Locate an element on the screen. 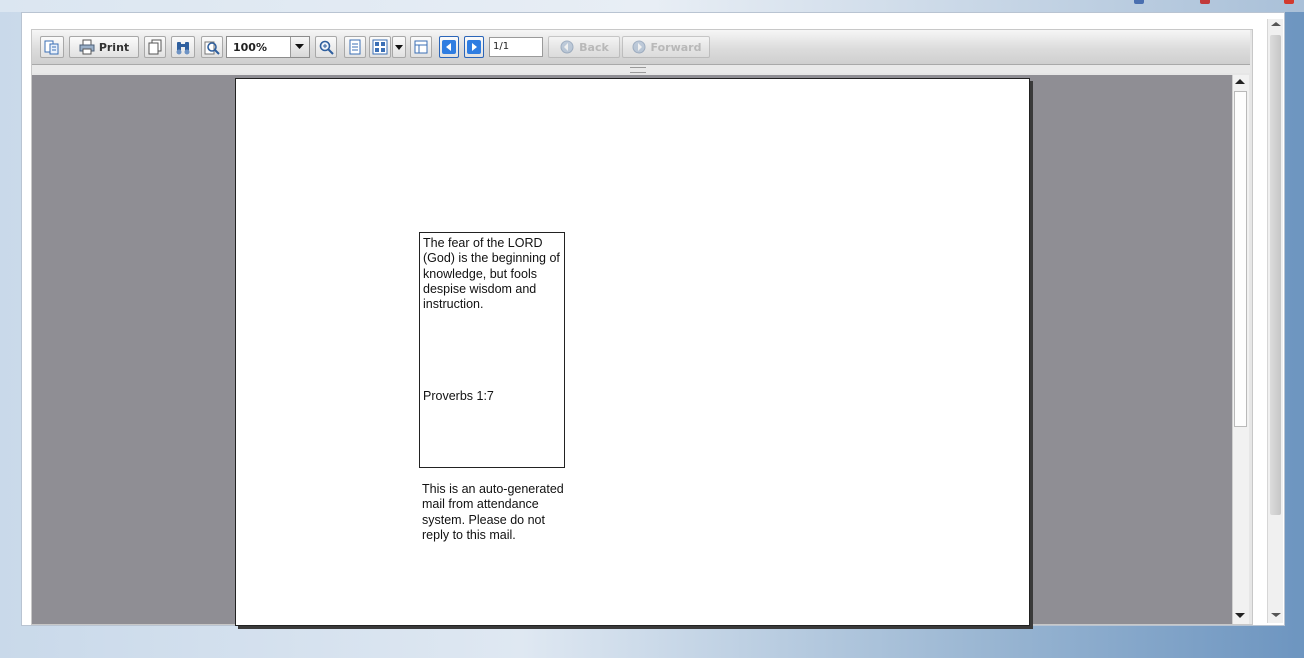 The width and height of the screenshot is (1304, 658). forward-icon is located at coordinates (639, 47).